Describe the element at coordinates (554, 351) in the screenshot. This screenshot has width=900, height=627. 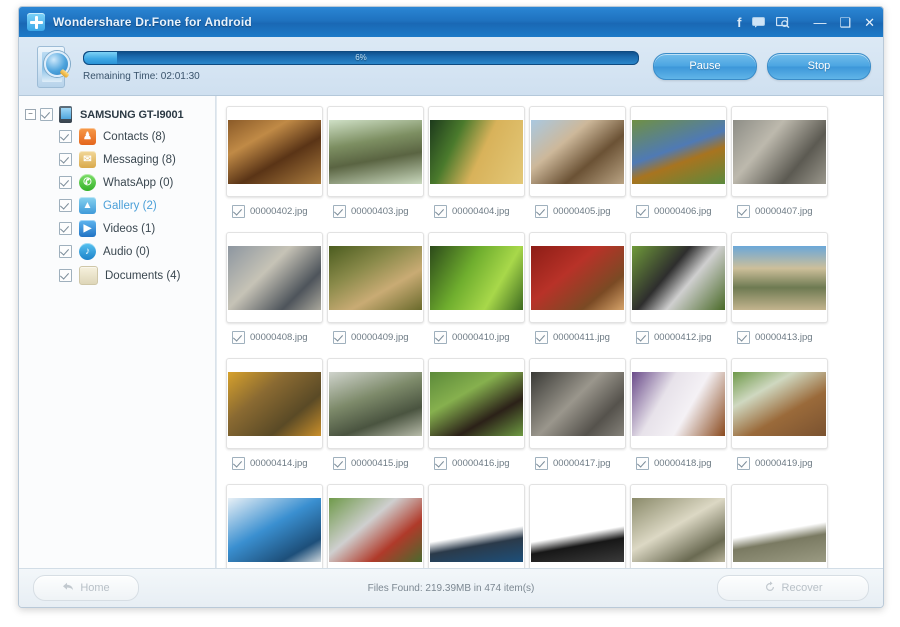
I see `row-spacer` at that location.